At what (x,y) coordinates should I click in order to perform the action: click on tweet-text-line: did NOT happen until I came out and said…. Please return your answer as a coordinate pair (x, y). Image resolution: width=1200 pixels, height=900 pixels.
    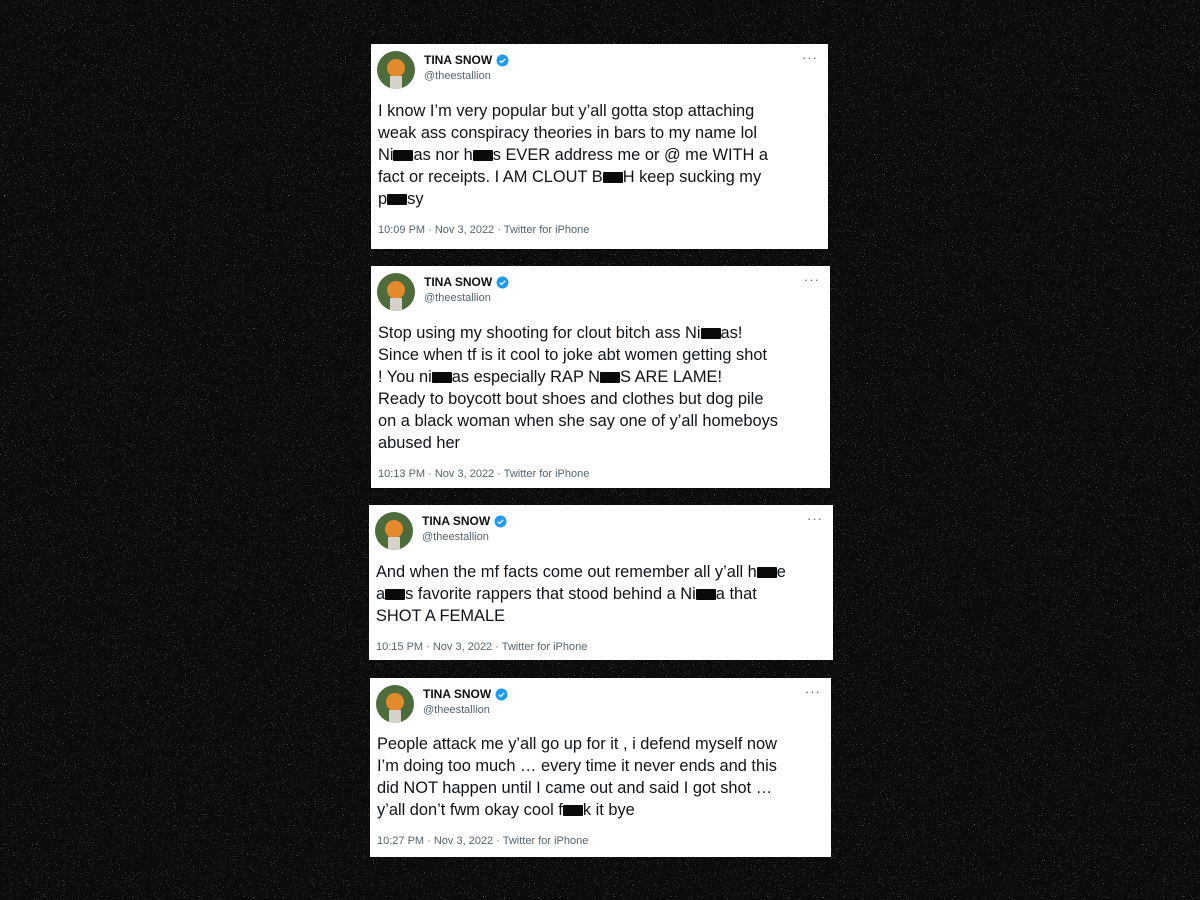
    Looking at the image, I should click on (601, 788).